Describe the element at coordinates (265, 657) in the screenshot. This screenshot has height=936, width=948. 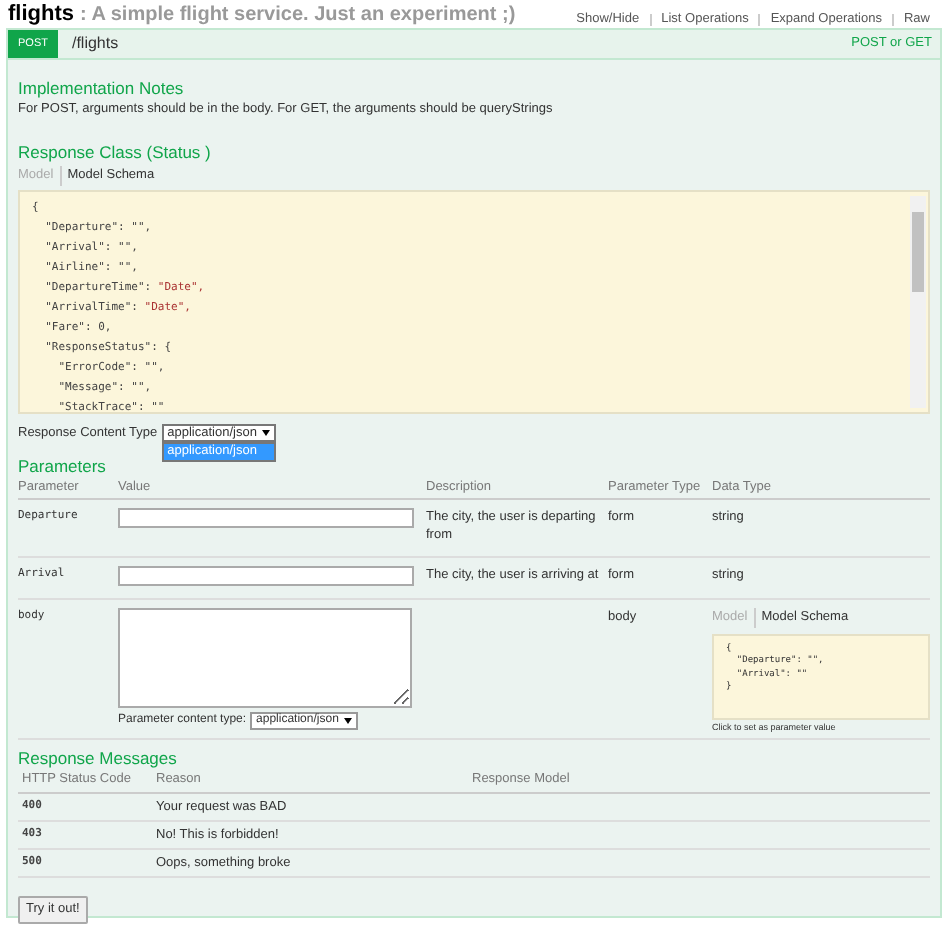
I see `body-textarea` at that location.